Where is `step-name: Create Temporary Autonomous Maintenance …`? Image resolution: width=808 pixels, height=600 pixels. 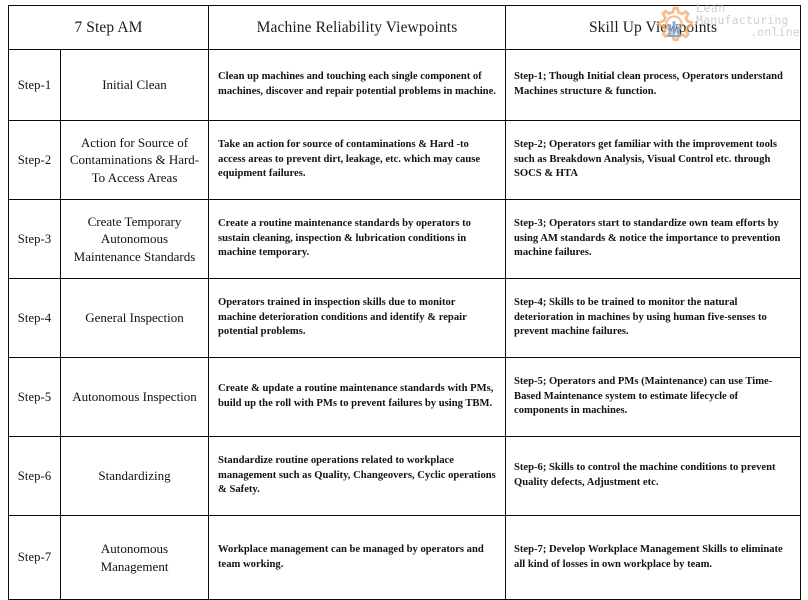
step-name: Create Temporary Autonomous Maintenance … is located at coordinates (134, 239).